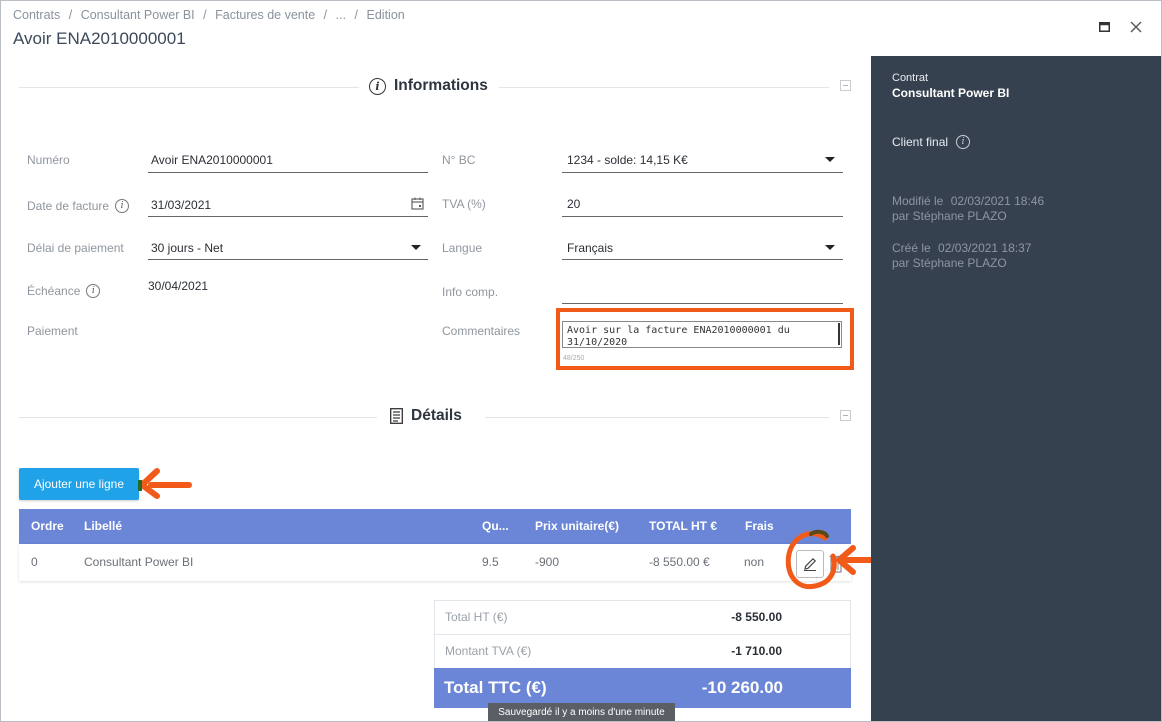 Image resolution: width=1162 pixels, height=722 pixels. Describe the element at coordinates (1104, 27) in the screenshot. I see `maximize-icon` at that location.